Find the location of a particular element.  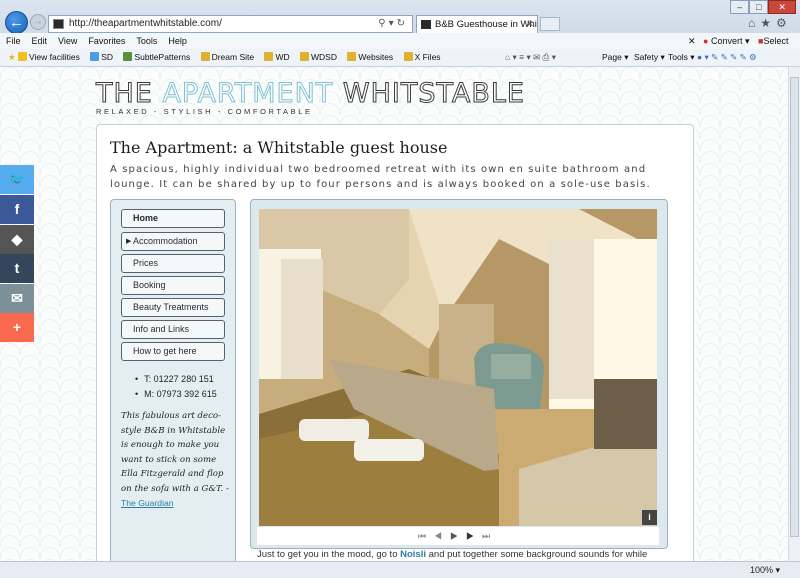

nav-label: Info and Links is located at coordinates (161, 329).